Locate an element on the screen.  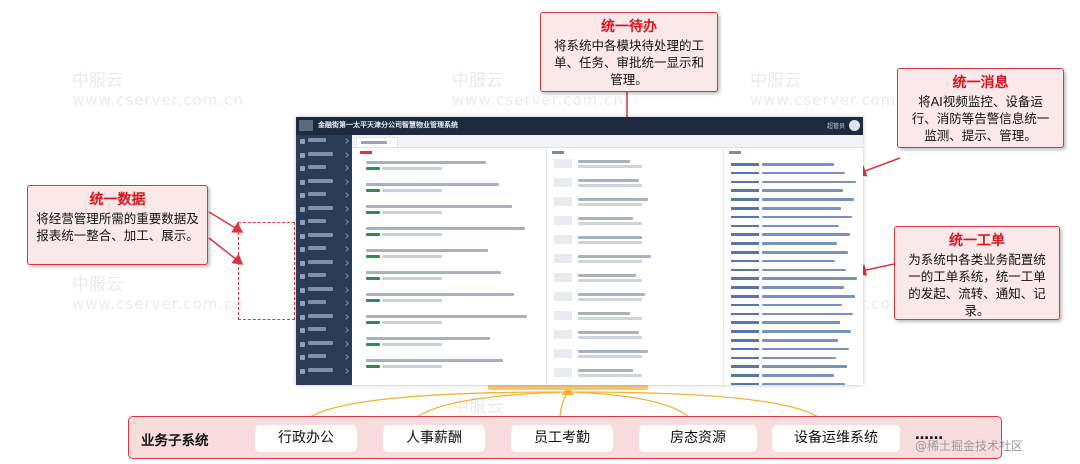
callout-title: 统一消息 is located at coordinates (980, 83).